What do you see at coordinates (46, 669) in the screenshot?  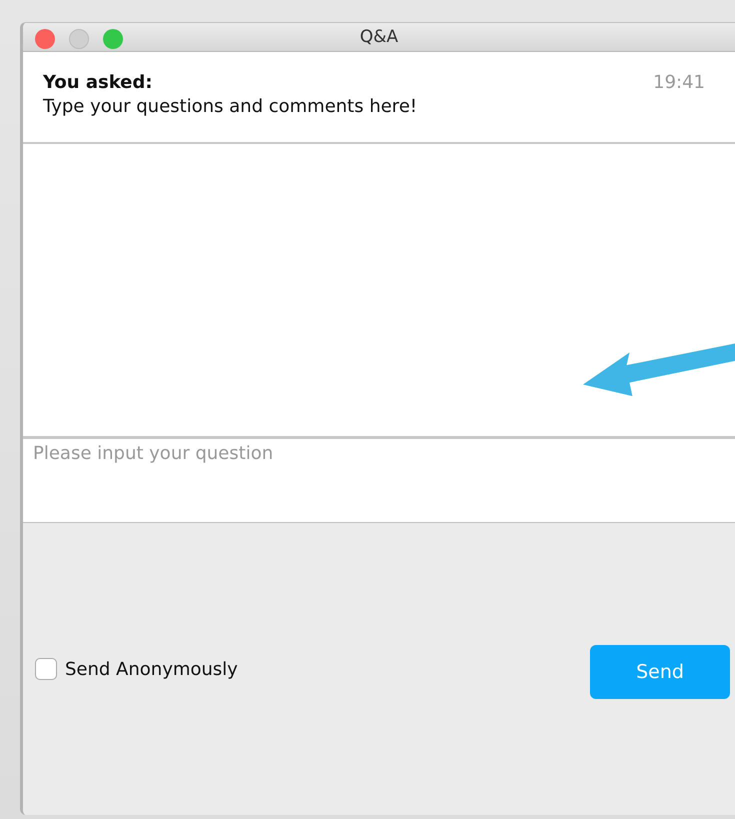 I see `anonymous-checkbox` at bounding box center [46, 669].